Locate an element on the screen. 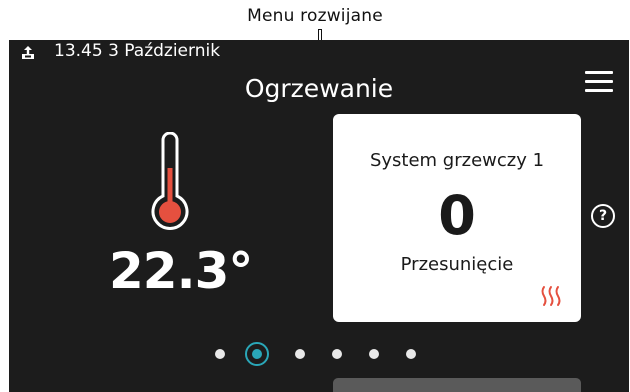 This screenshot has width=630, height=392. annotation-callout: Menu rozwijane is located at coordinates (315, 21).